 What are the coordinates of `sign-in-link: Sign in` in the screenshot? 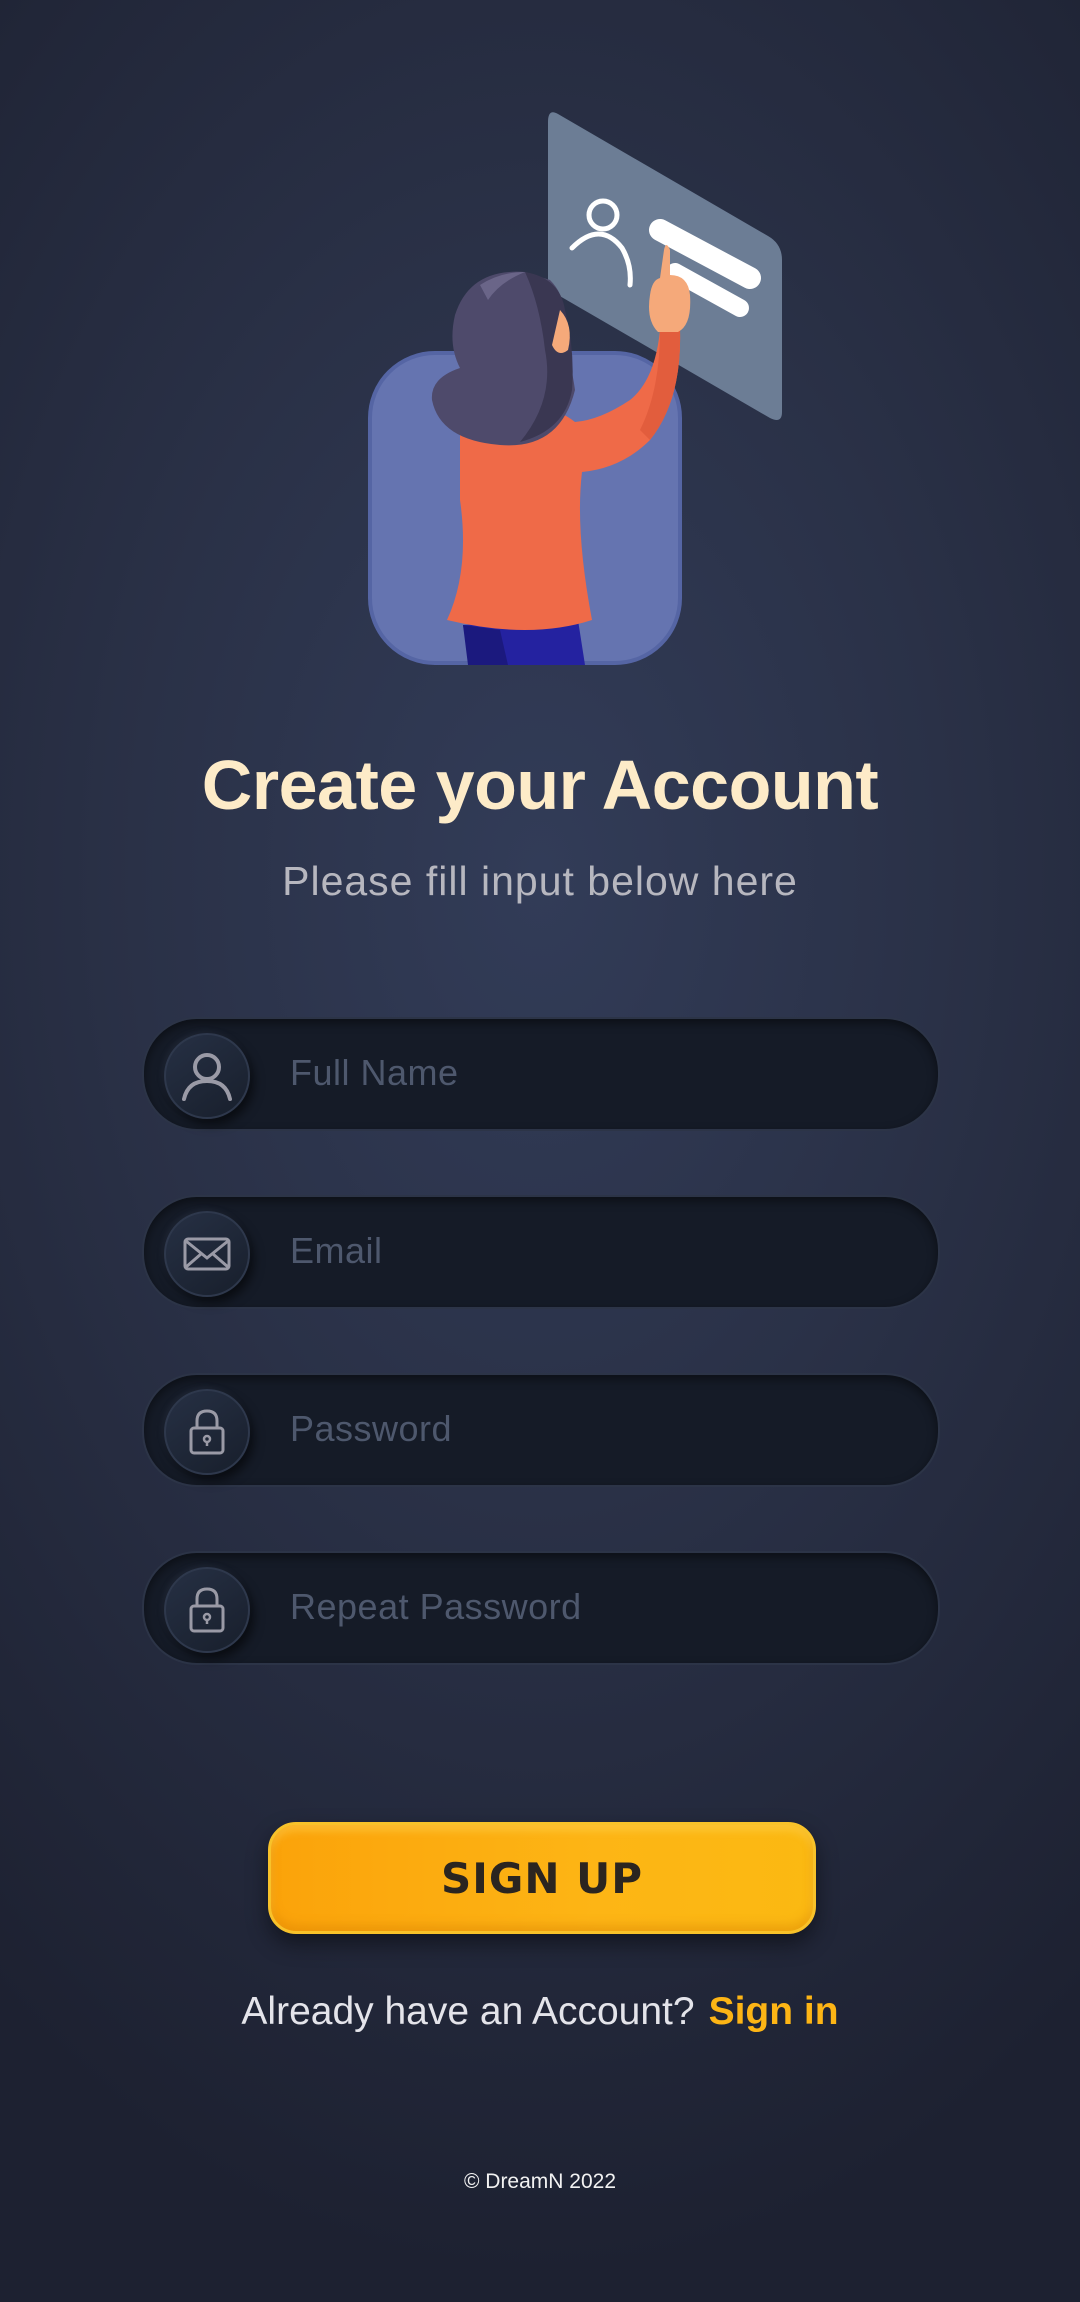 It's located at (774, 2011).